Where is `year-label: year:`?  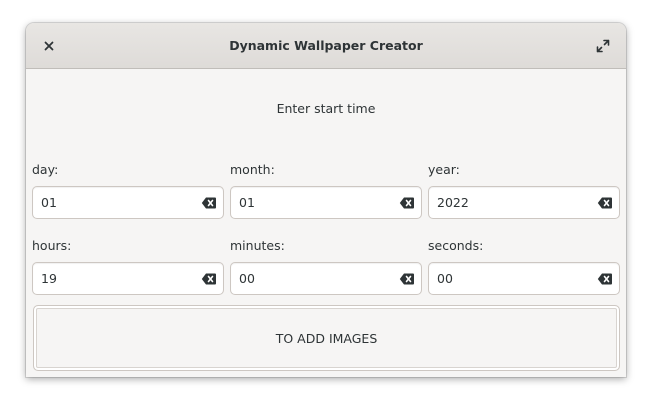 year-label: year: is located at coordinates (444, 169).